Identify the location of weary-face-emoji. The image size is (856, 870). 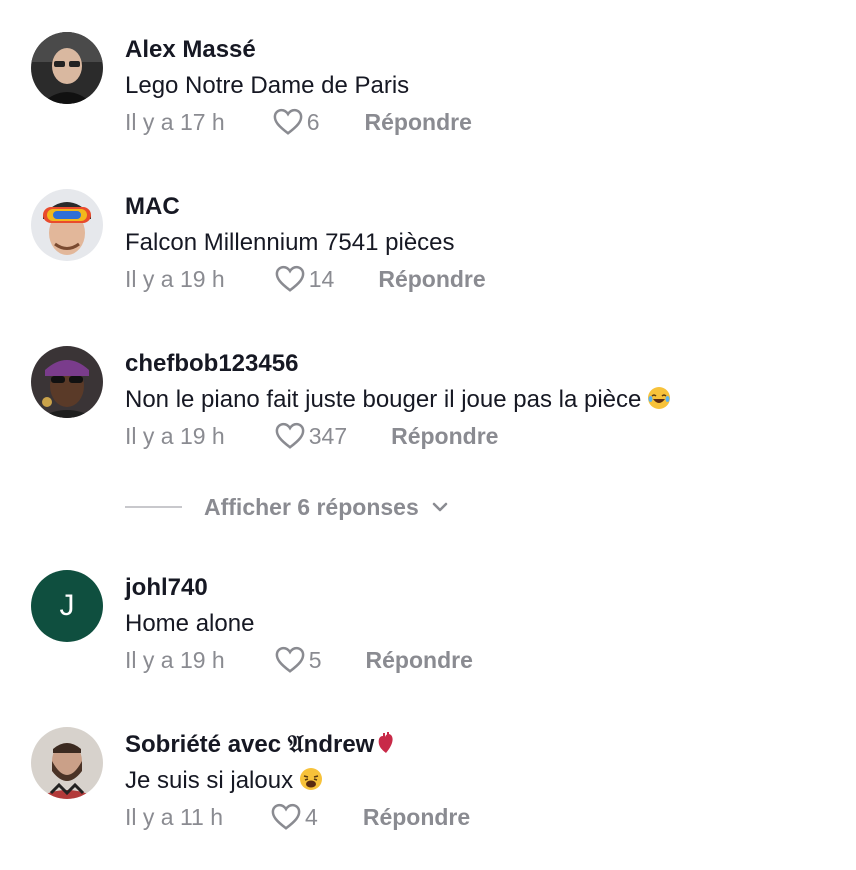
(311, 779).